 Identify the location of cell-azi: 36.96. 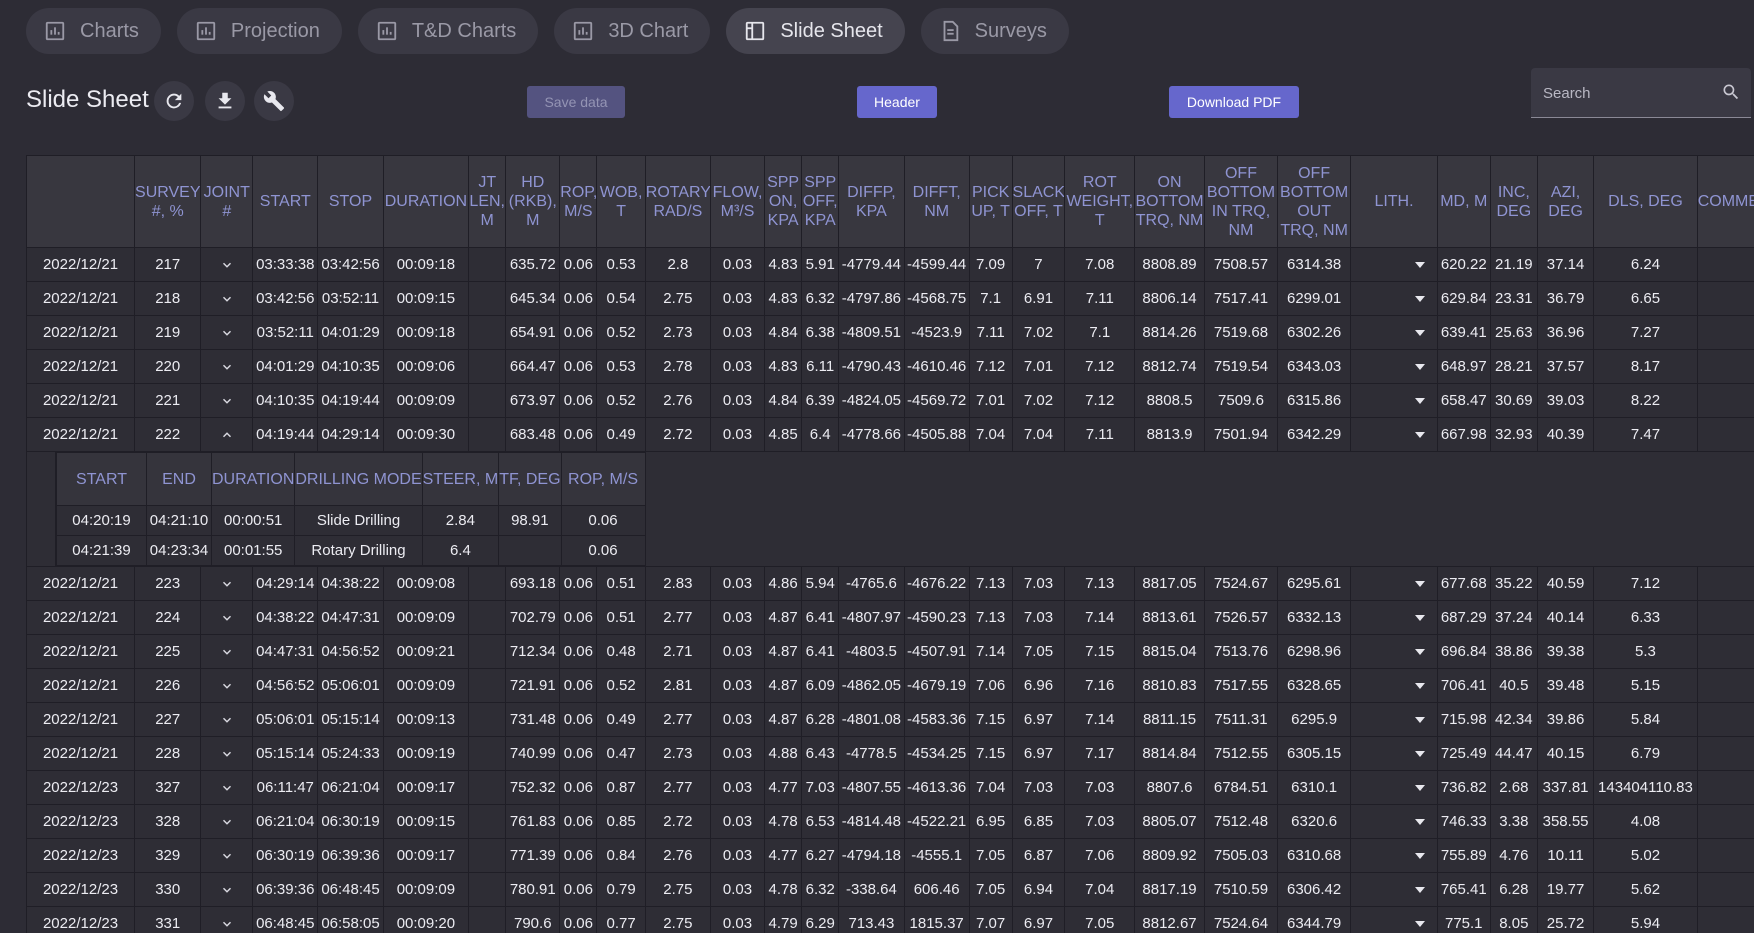
(1565, 332).